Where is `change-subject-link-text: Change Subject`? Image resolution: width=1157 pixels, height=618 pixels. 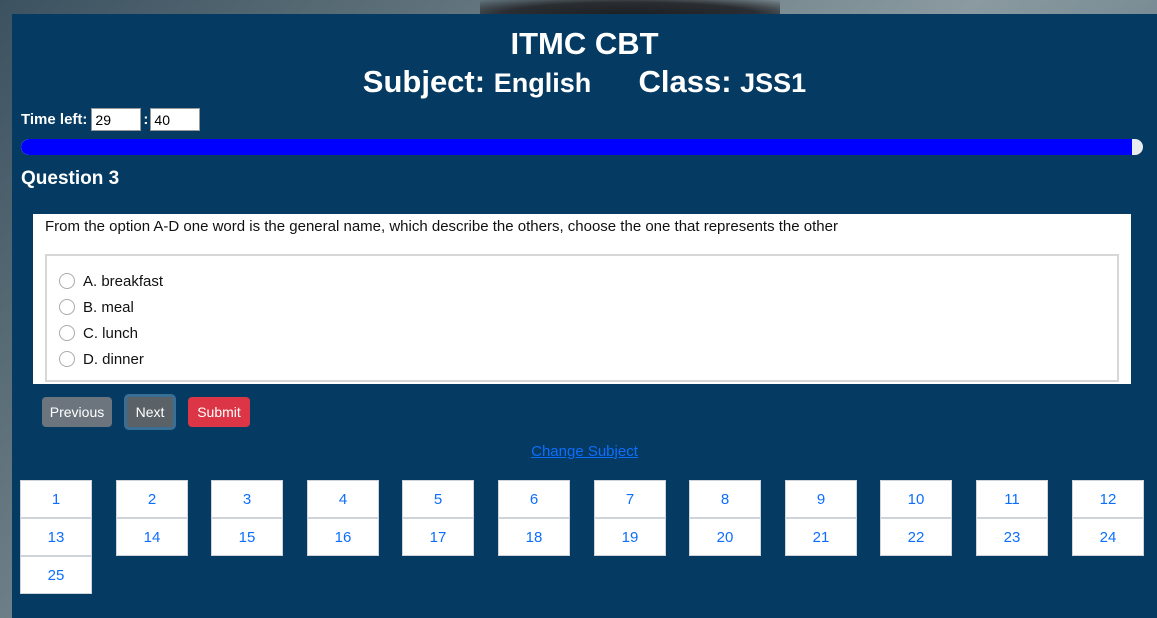 change-subject-link-text: Change Subject is located at coordinates (584, 451).